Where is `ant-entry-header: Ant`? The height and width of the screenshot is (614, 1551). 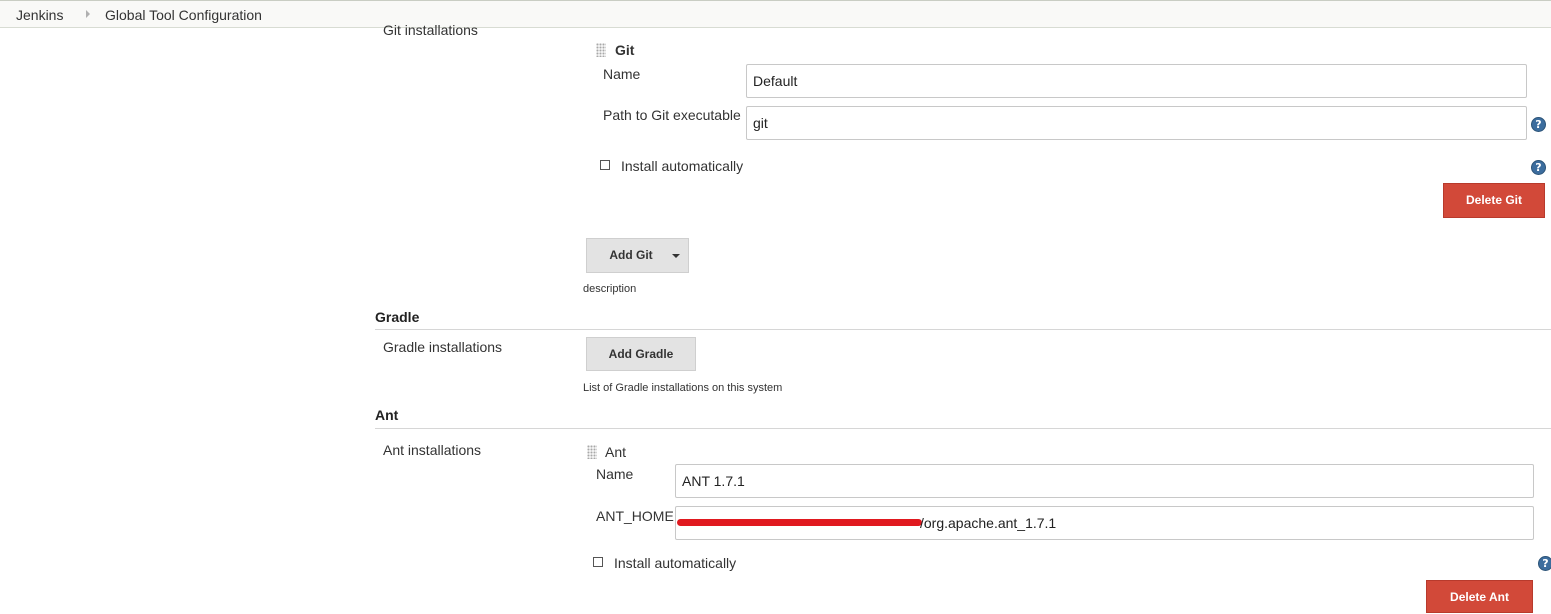
ant-entry-header: Ant is located at coordinates (616, 452).